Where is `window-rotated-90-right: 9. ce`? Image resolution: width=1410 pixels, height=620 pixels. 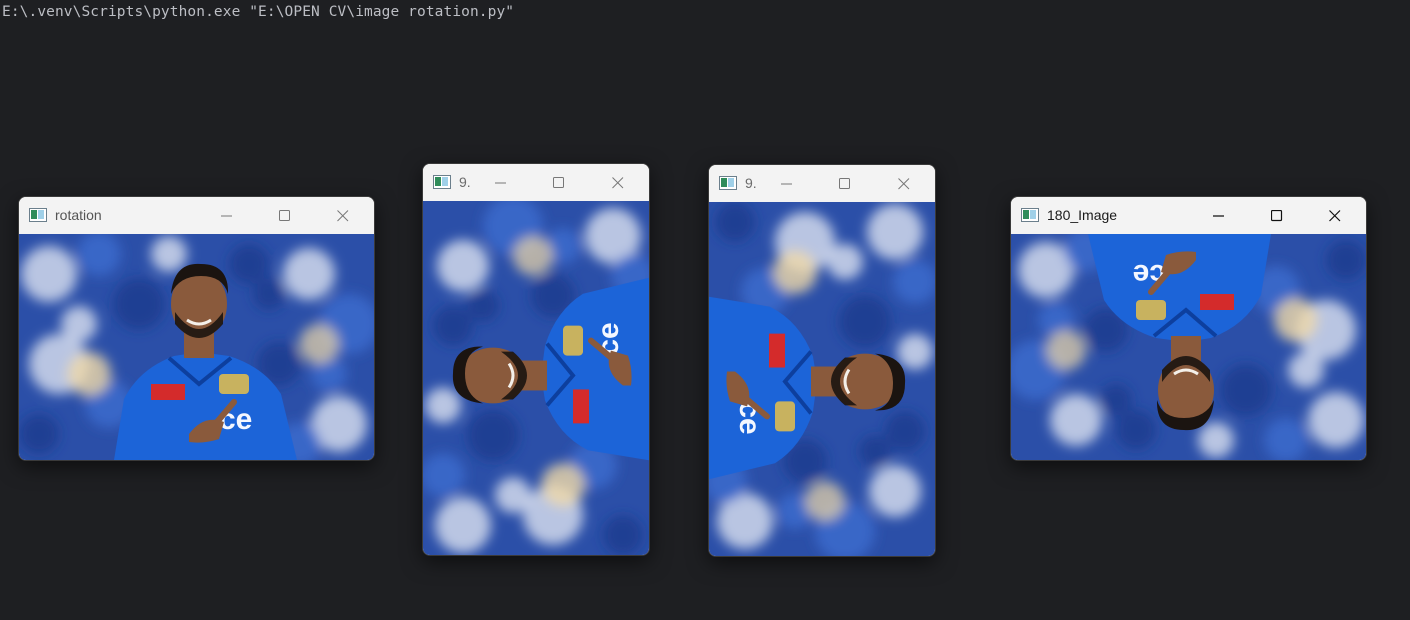
window-rotated-90-right: 9. ce is located at coordinates (822, 360).